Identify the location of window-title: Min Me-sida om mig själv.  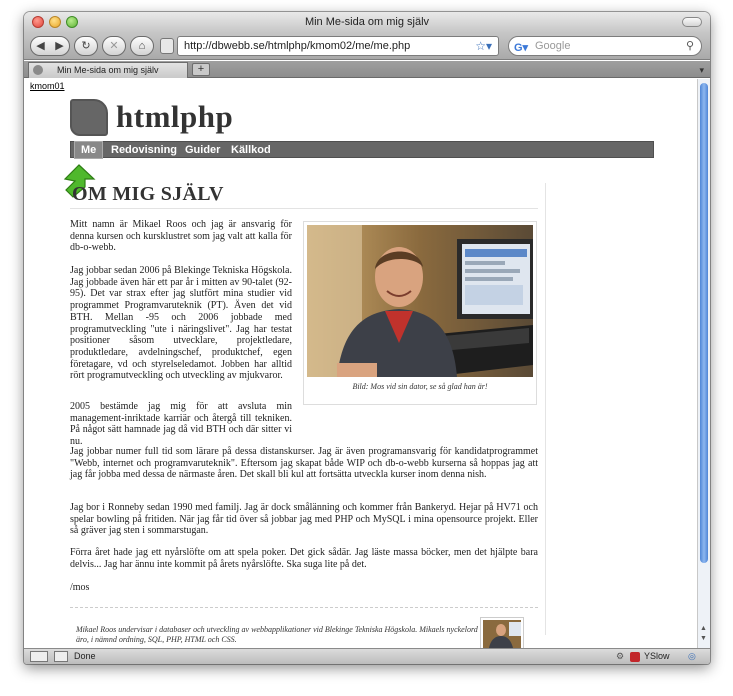
(367, 22).